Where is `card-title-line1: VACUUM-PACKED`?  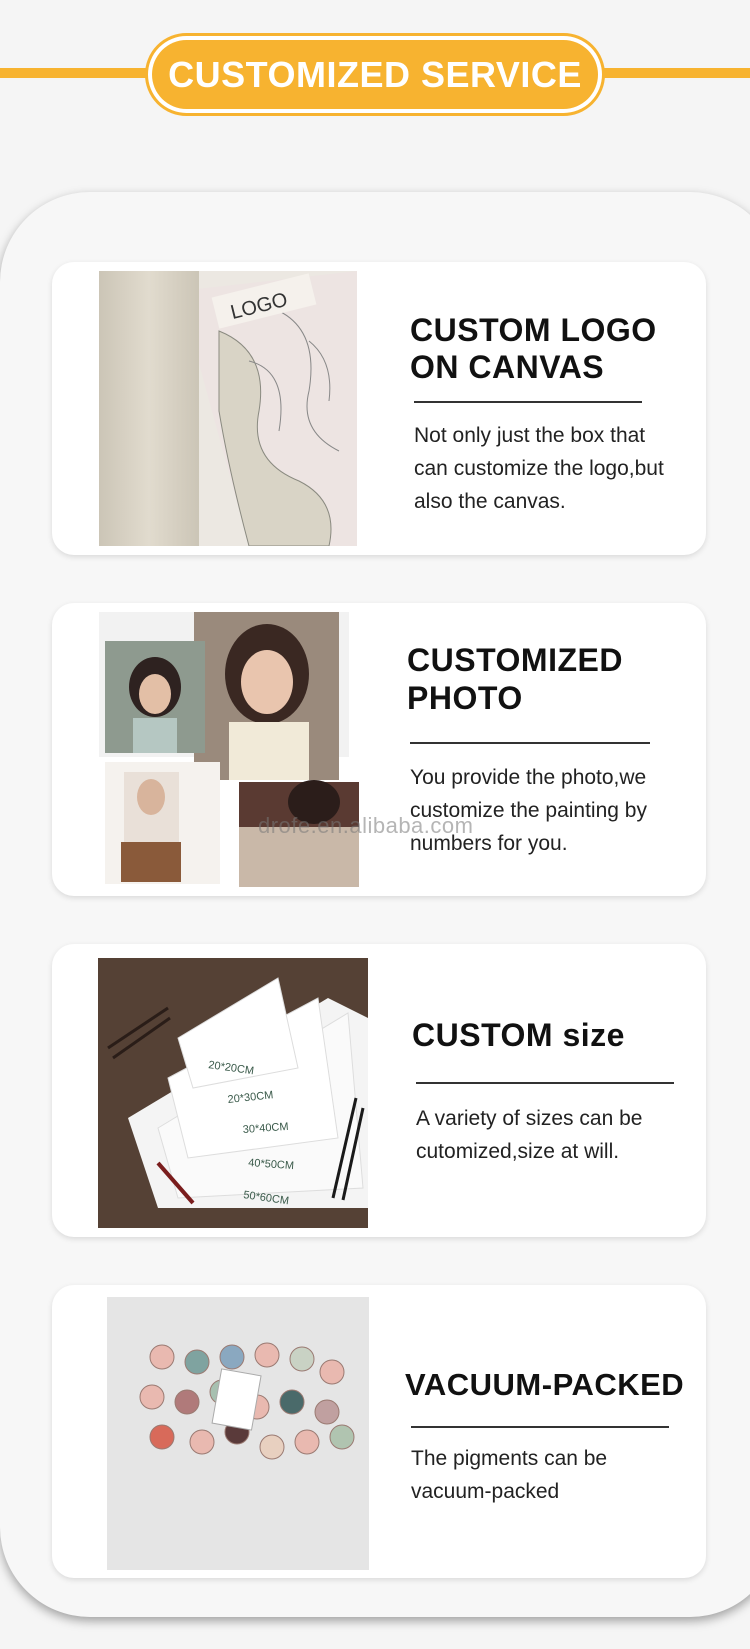 card-title-line1: VACUUM-PACKED is located at coordinates (545, 1384).